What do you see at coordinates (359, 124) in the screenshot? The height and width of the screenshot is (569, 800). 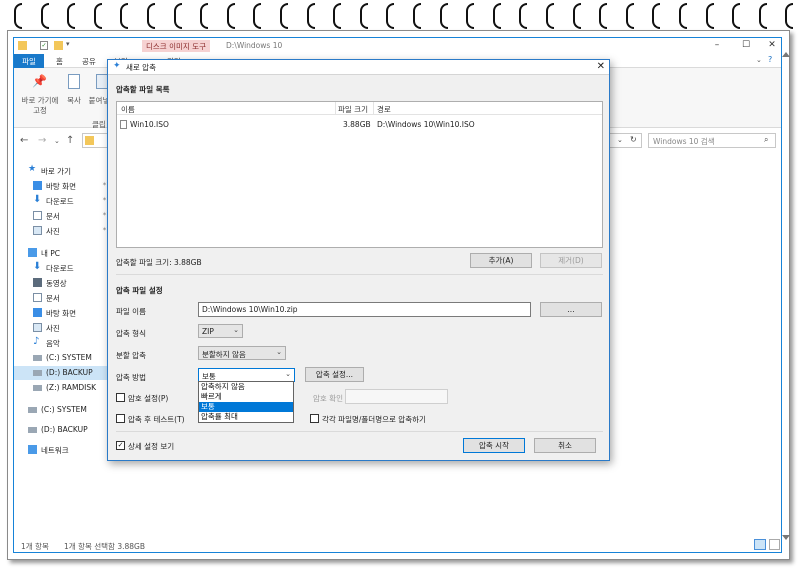 I see `table-row: Win10.ISO 3.88GB D:\Windows 10\Win10.ISO` at bounding box center [359, 124].